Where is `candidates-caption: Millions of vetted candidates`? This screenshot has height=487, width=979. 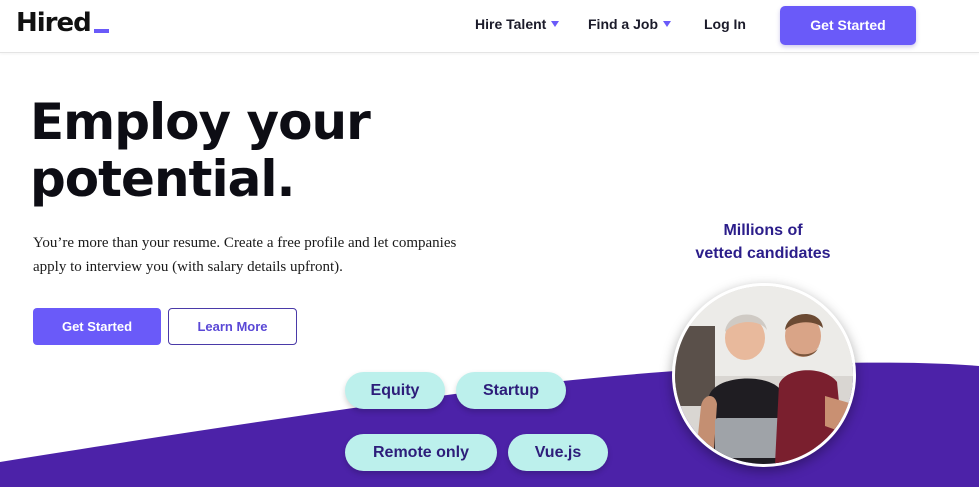 candidates-caption: Millions of vetted candidates is located at coordinates (763, 242).